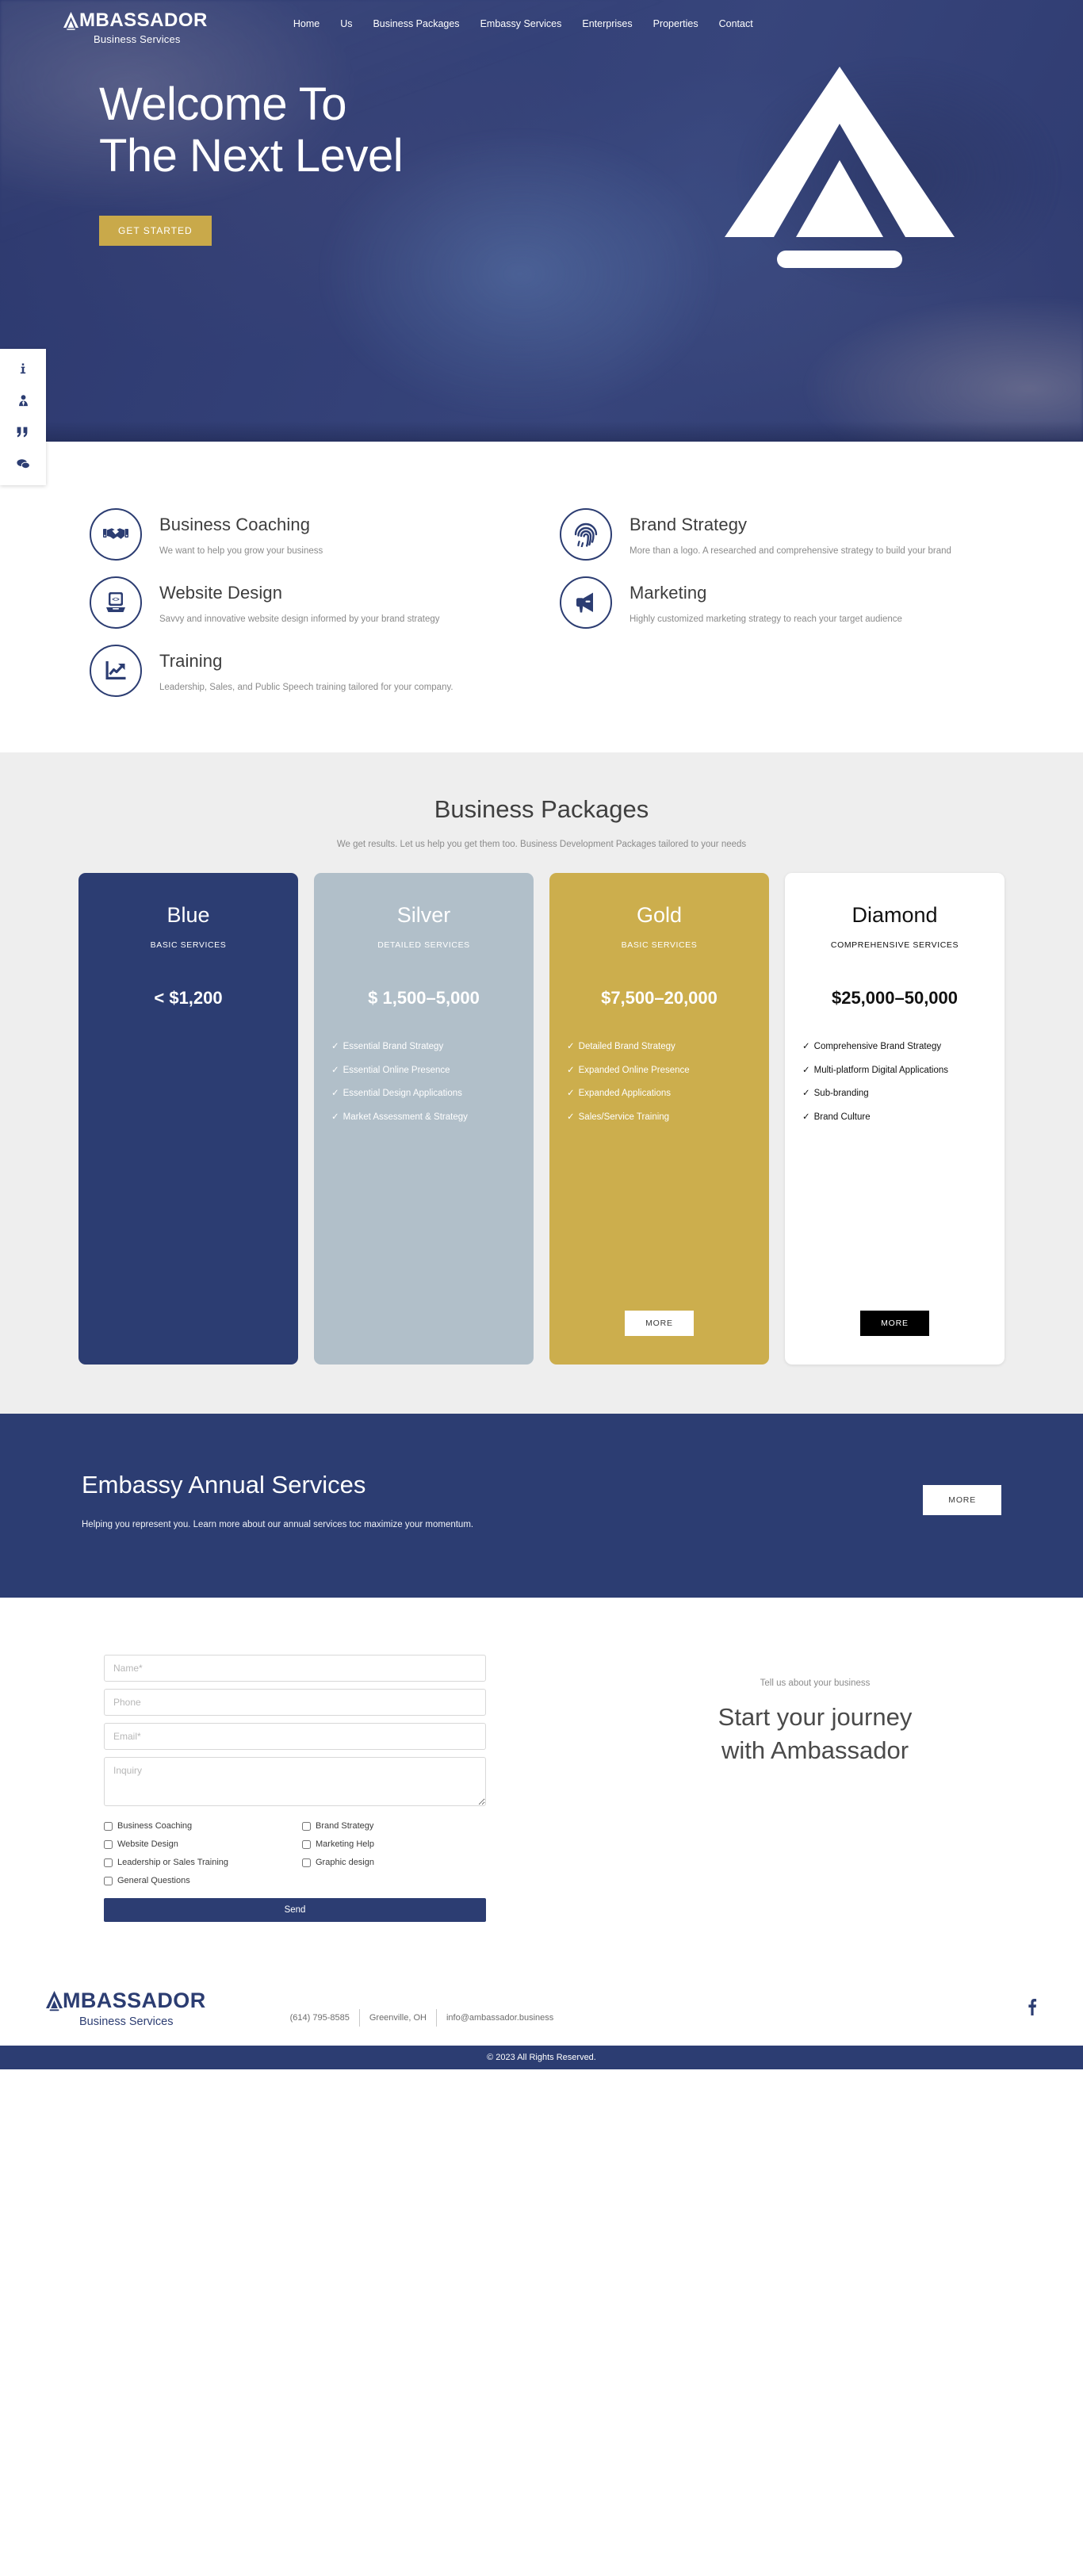  Describe the element at coordinates (394, 1844) in the screenshot. I see `checkbox-marketing-help: Marketing Help` at that location.